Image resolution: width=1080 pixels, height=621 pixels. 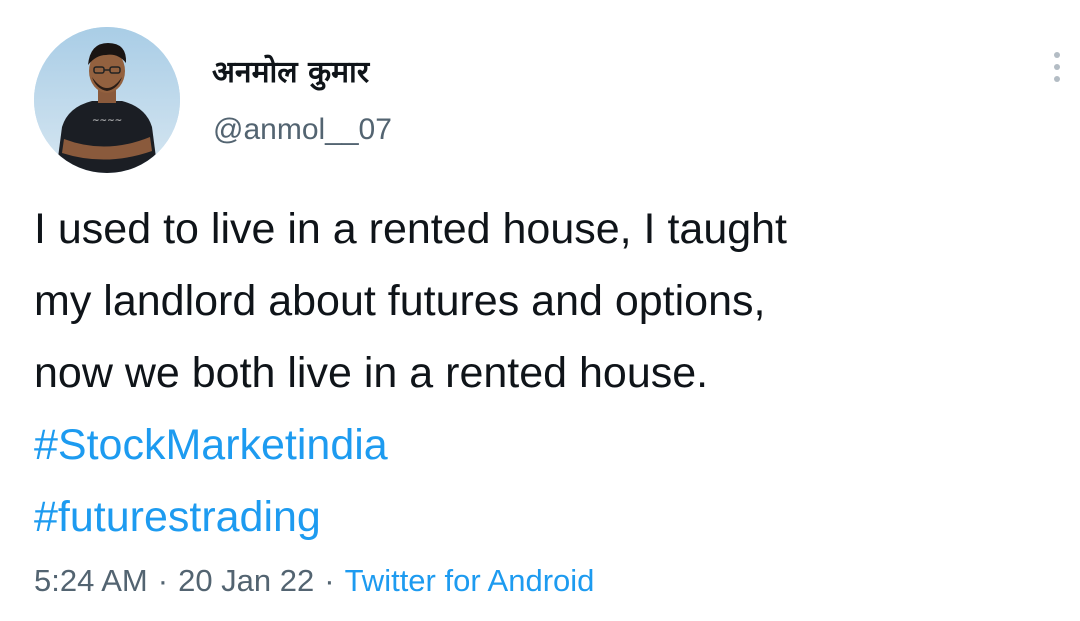 What do you see at coordinates (246, 580) in the screenshot?
I see `tweet-date: 20 Jan 22` at bounding box center [246, 580].